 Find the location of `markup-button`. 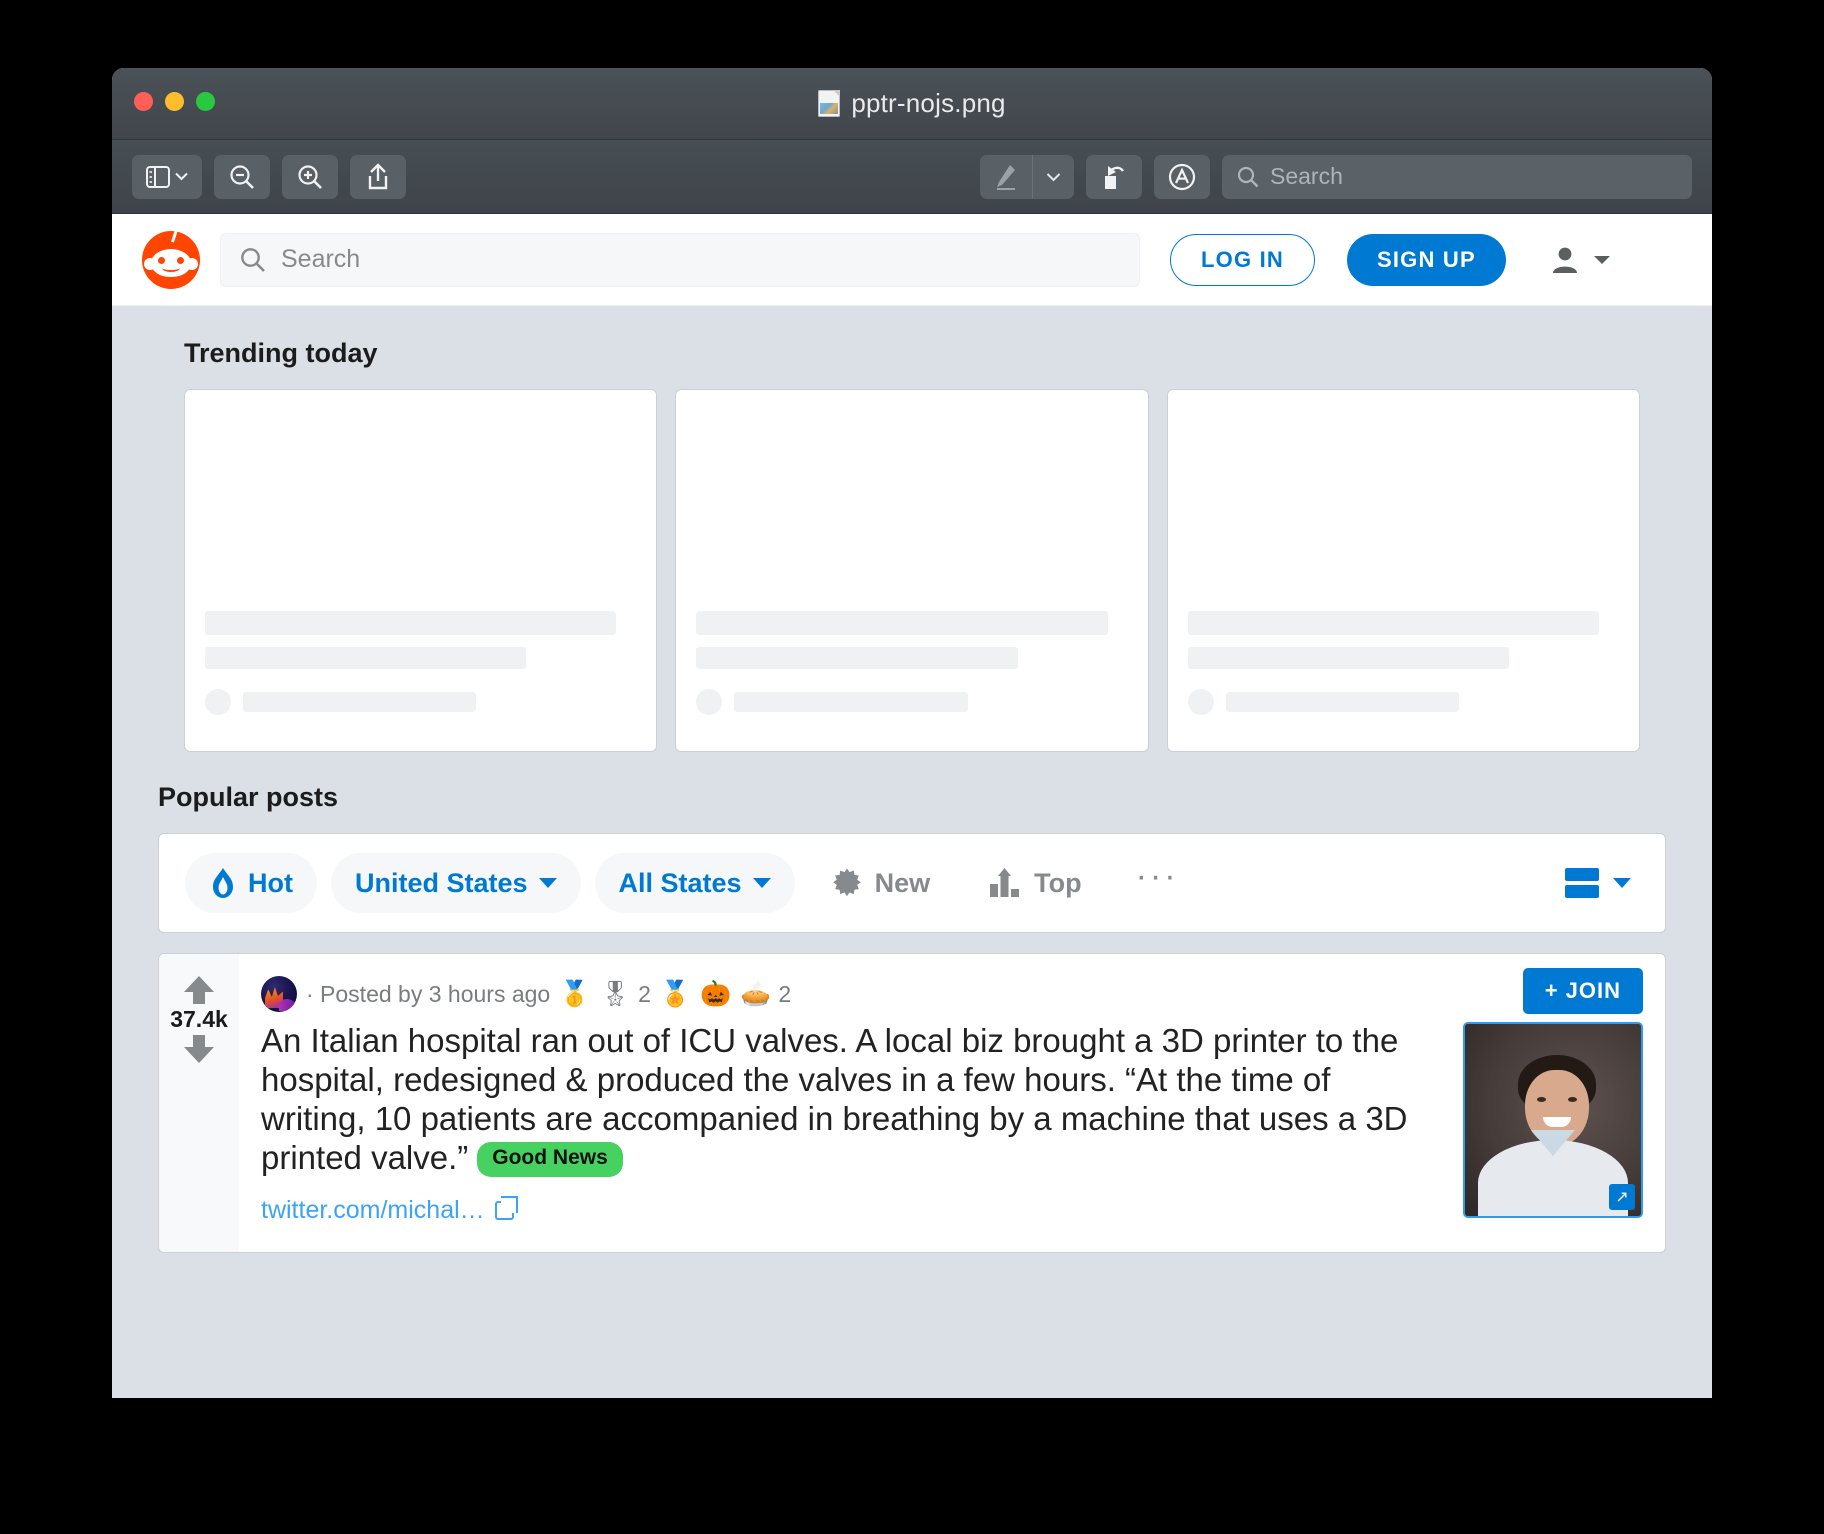

markup-button is located at coordinates (1006, 177).